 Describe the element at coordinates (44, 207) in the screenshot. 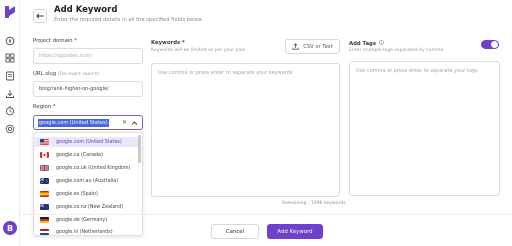

I see `nz-flag-icon` at that location.